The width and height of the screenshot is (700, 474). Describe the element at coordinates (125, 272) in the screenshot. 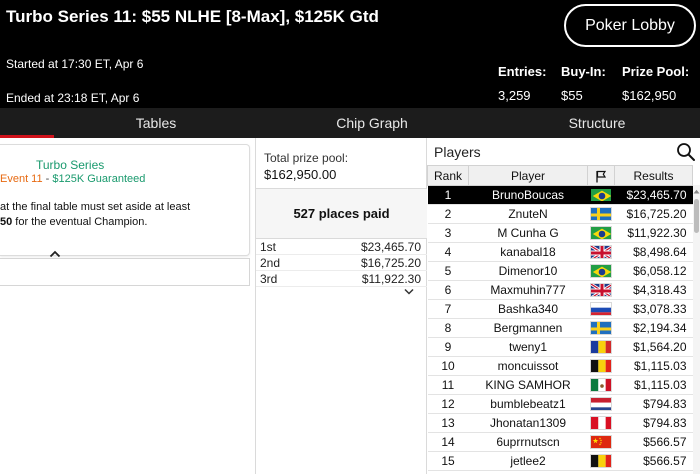

I see `info-input-field` at that location.